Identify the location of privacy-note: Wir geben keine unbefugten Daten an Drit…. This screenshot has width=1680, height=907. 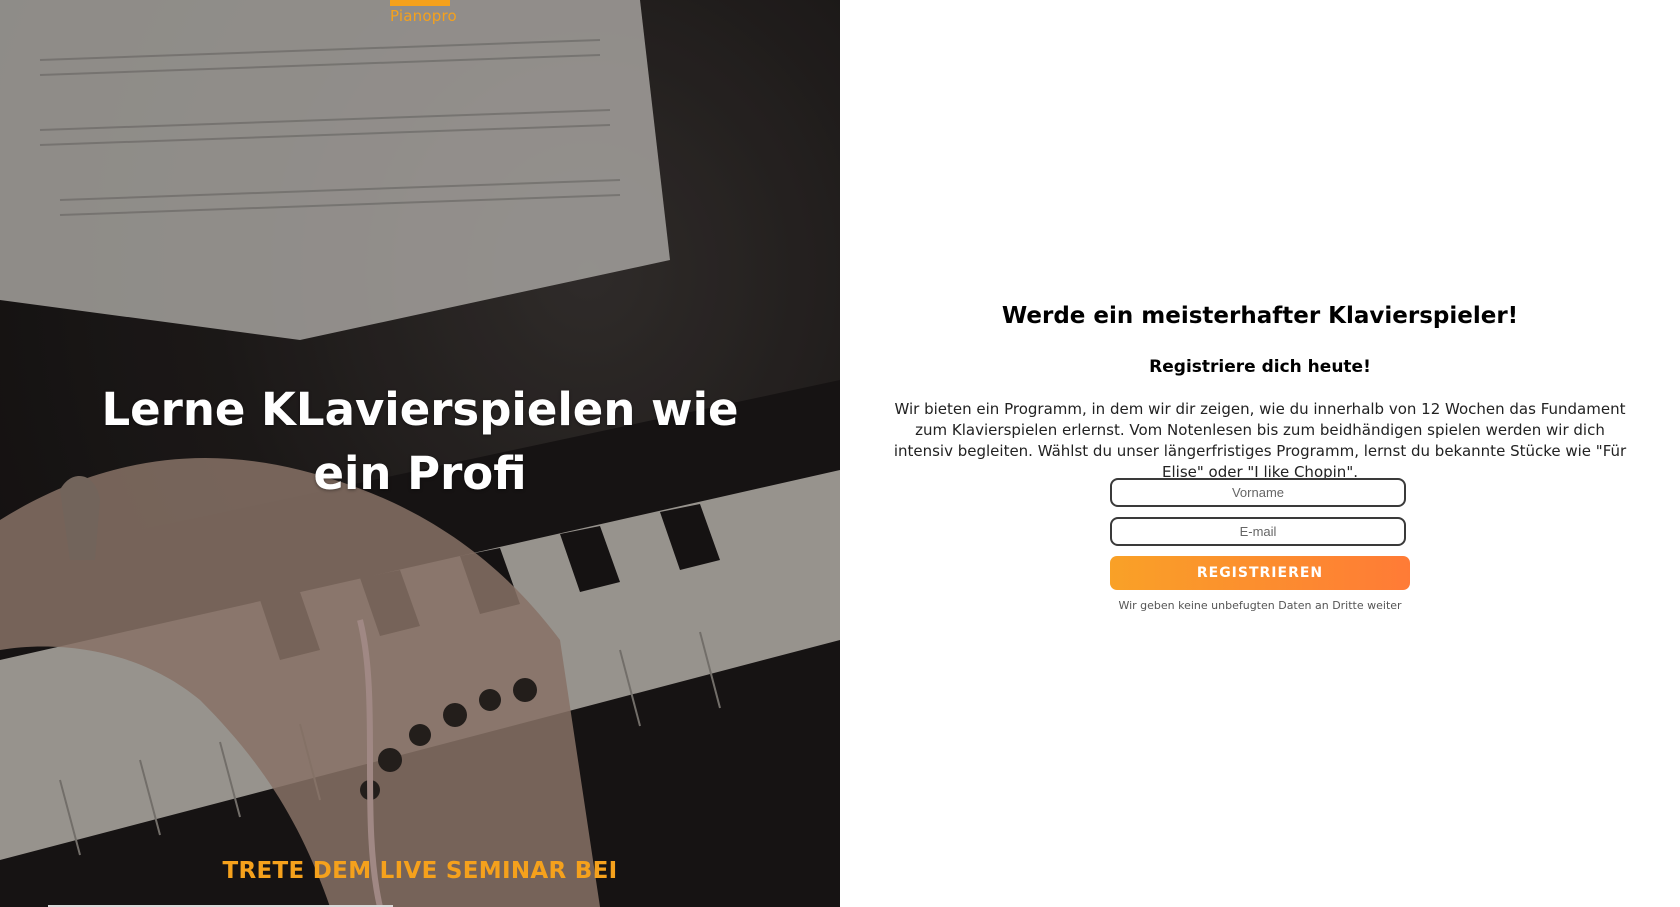
(1260, 605).